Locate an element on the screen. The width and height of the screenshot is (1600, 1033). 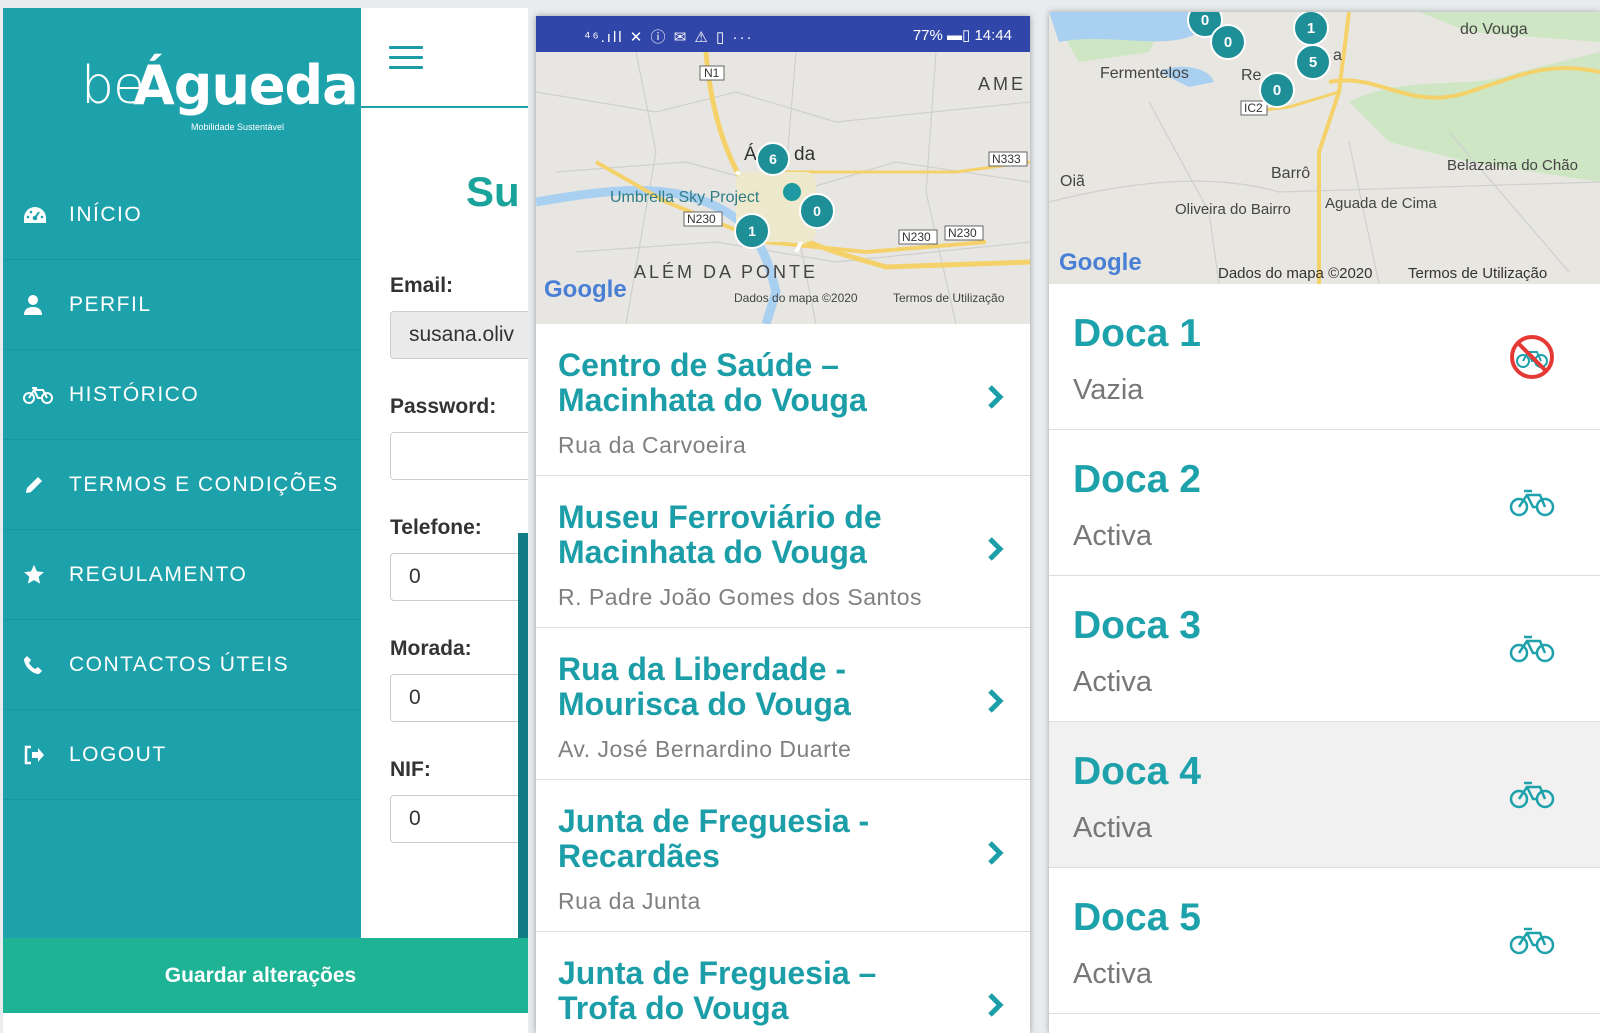
dock-name: Doca 4 is located at coordinates (1137, 771).